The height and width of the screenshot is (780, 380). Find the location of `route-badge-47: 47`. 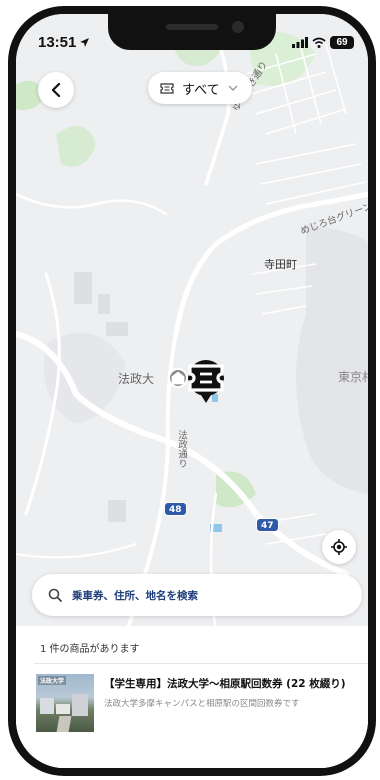

route-badge-47: 47 is located at coordinates (267, 525).